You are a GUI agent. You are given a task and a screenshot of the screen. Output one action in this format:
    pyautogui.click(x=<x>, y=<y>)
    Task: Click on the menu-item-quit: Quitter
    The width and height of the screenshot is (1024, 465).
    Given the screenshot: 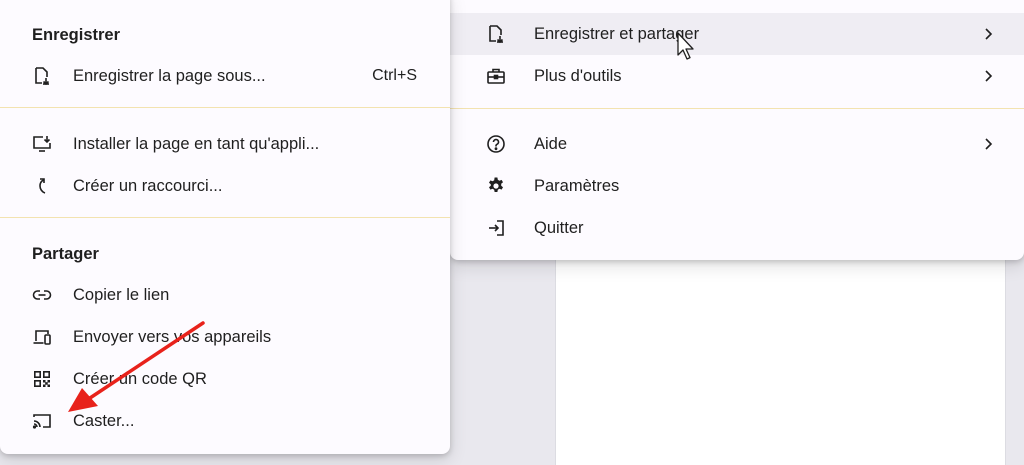 What is the action you would take?
    pyautogui.click(x=737, y=228)
    